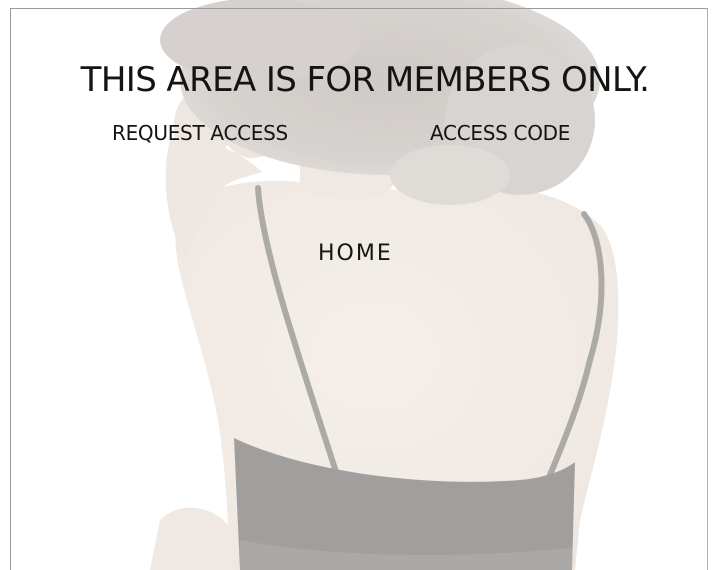  Describe the element at coordinates (355, 254) in the screenshot. I see `home-link: HOME` at that location.